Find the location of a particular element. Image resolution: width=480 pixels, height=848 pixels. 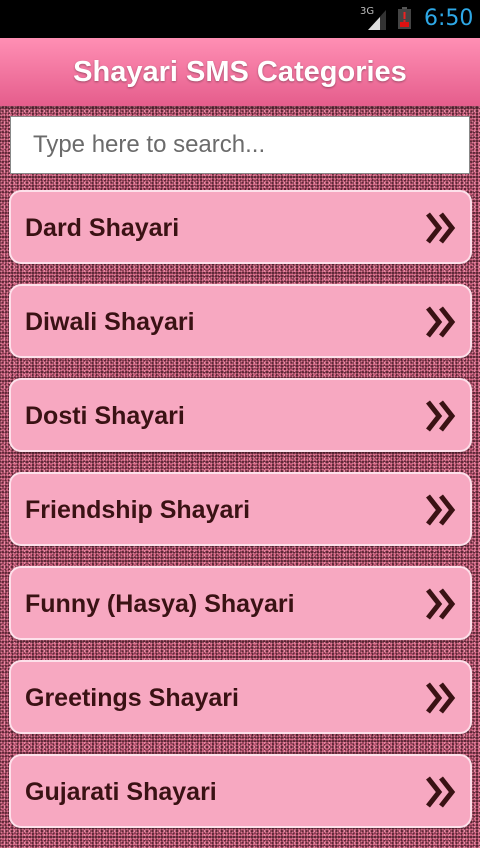

category-label: Friendship Shayari is located at coordinates (138, 510).